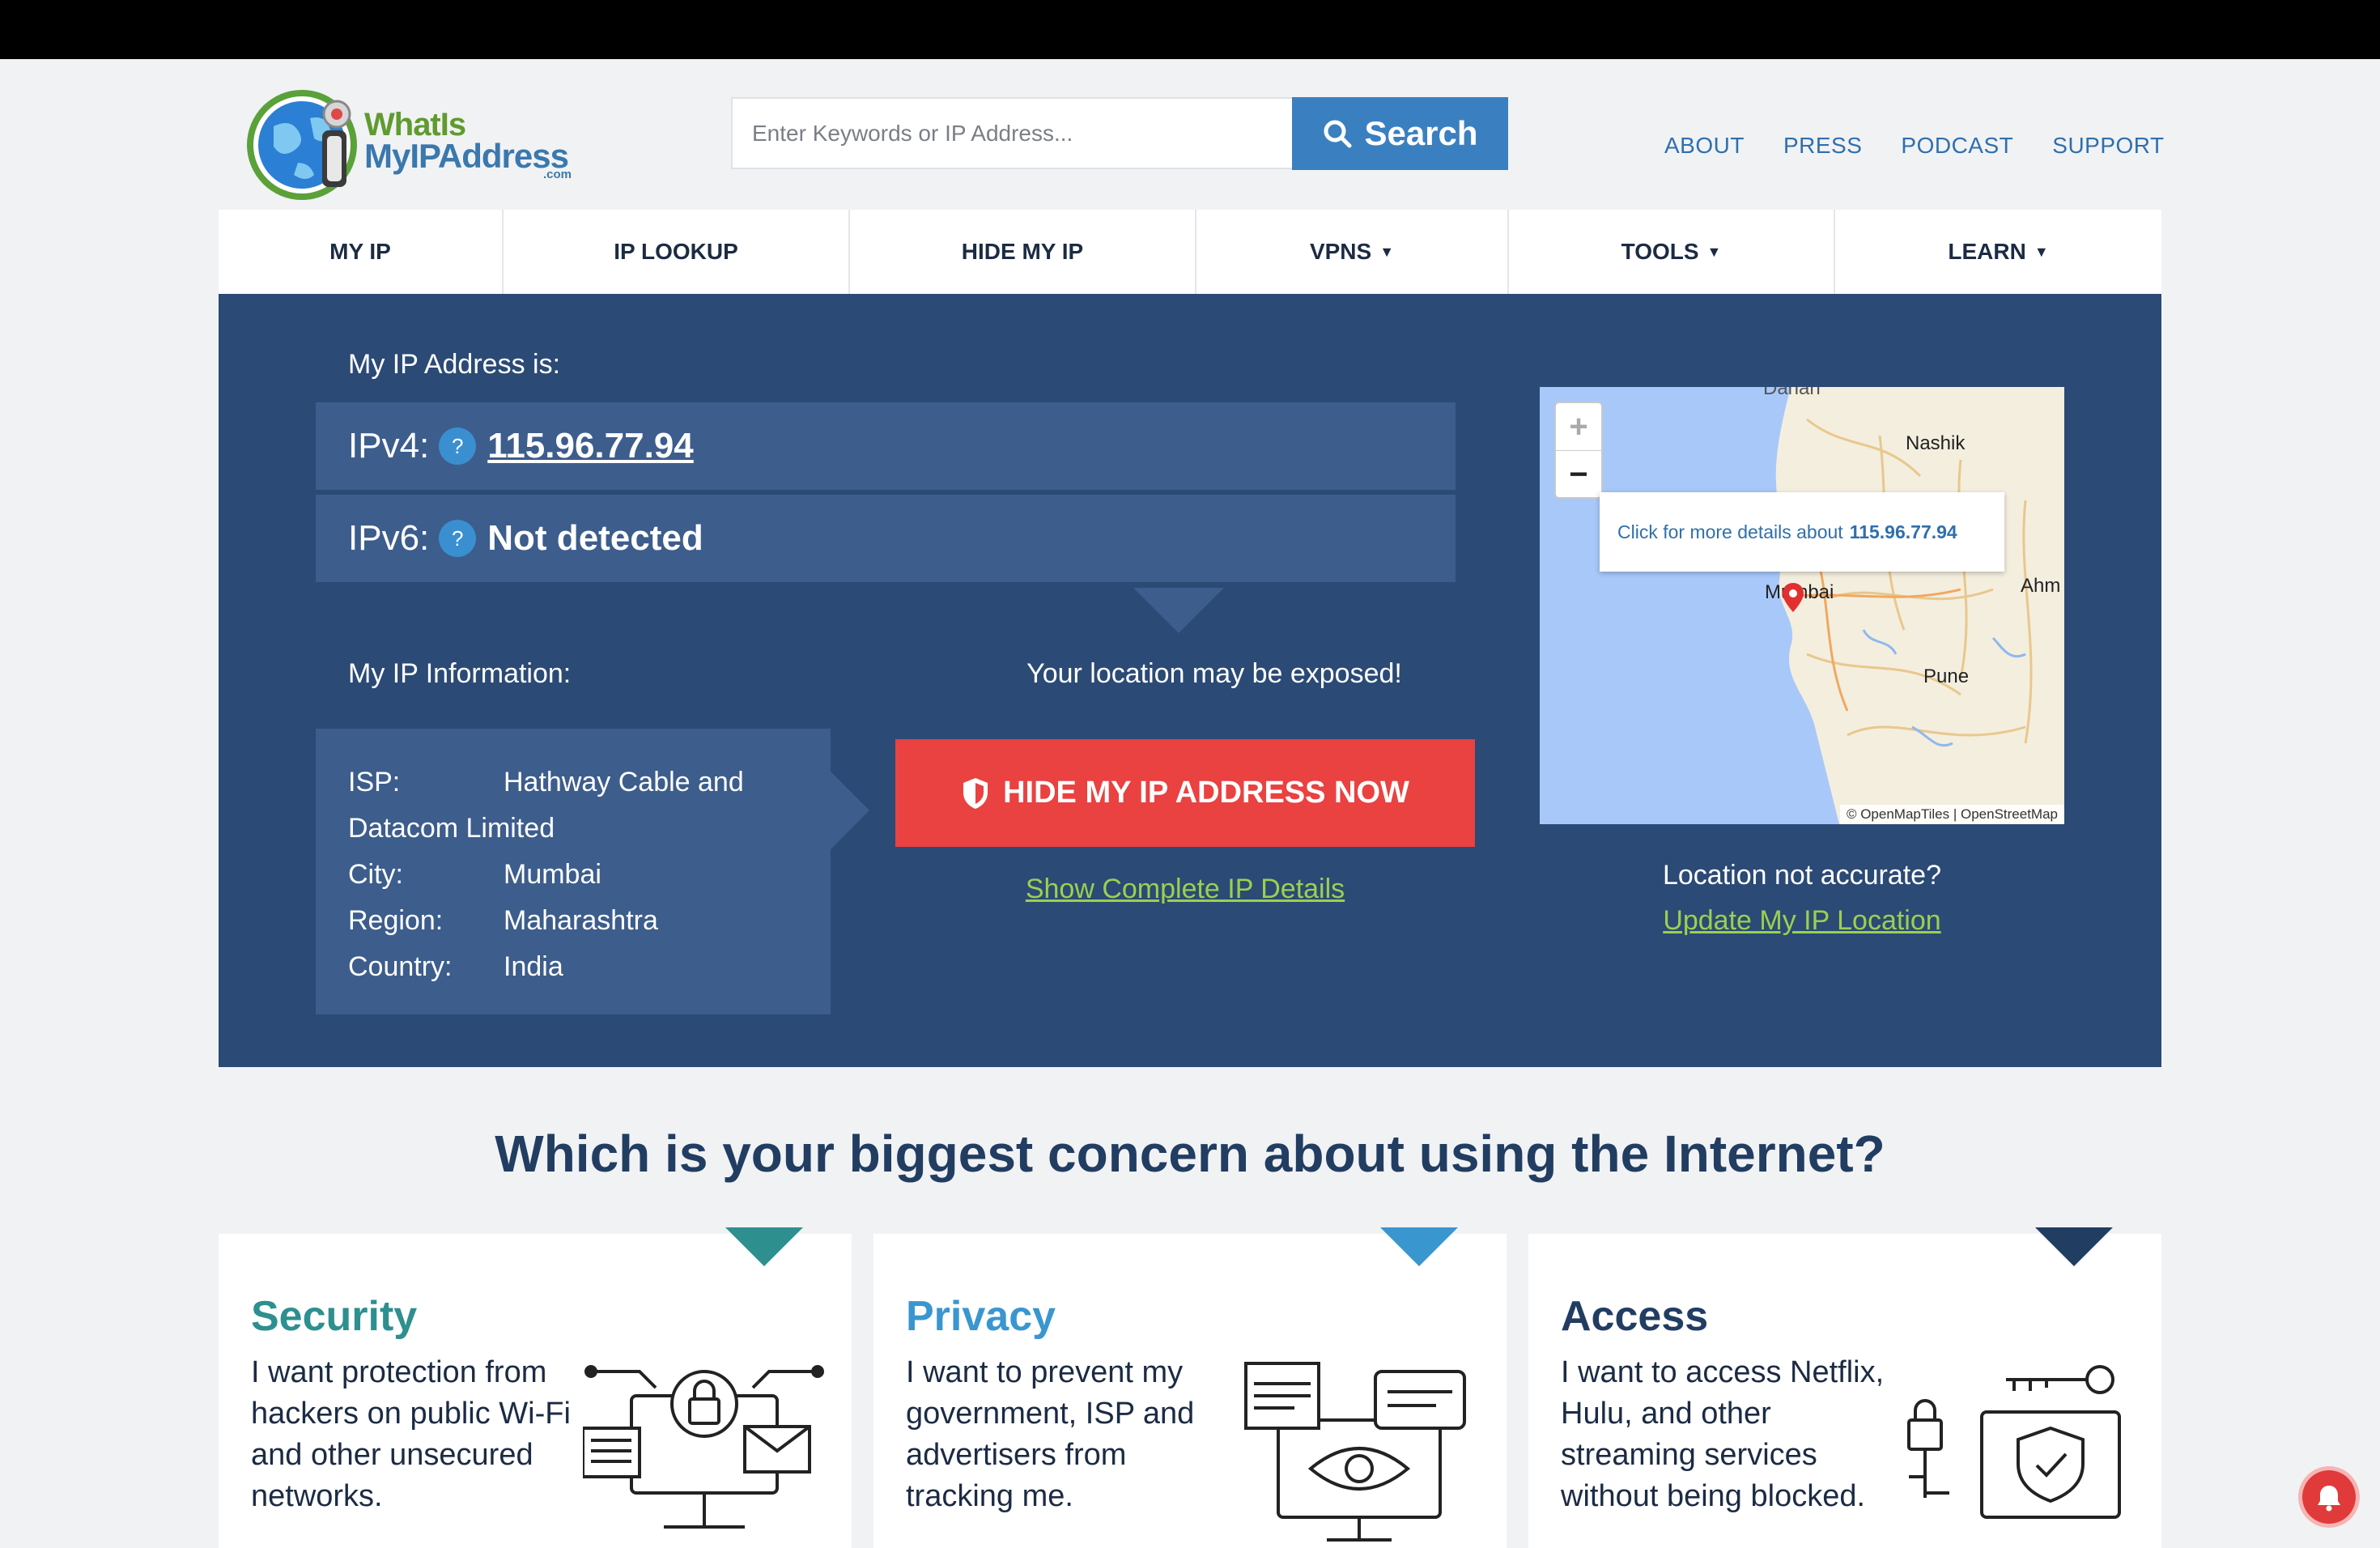 The height and width of the screenshot is (1548, 2380). I want to click on main-nav-label: MY IP, so click(360, 252).